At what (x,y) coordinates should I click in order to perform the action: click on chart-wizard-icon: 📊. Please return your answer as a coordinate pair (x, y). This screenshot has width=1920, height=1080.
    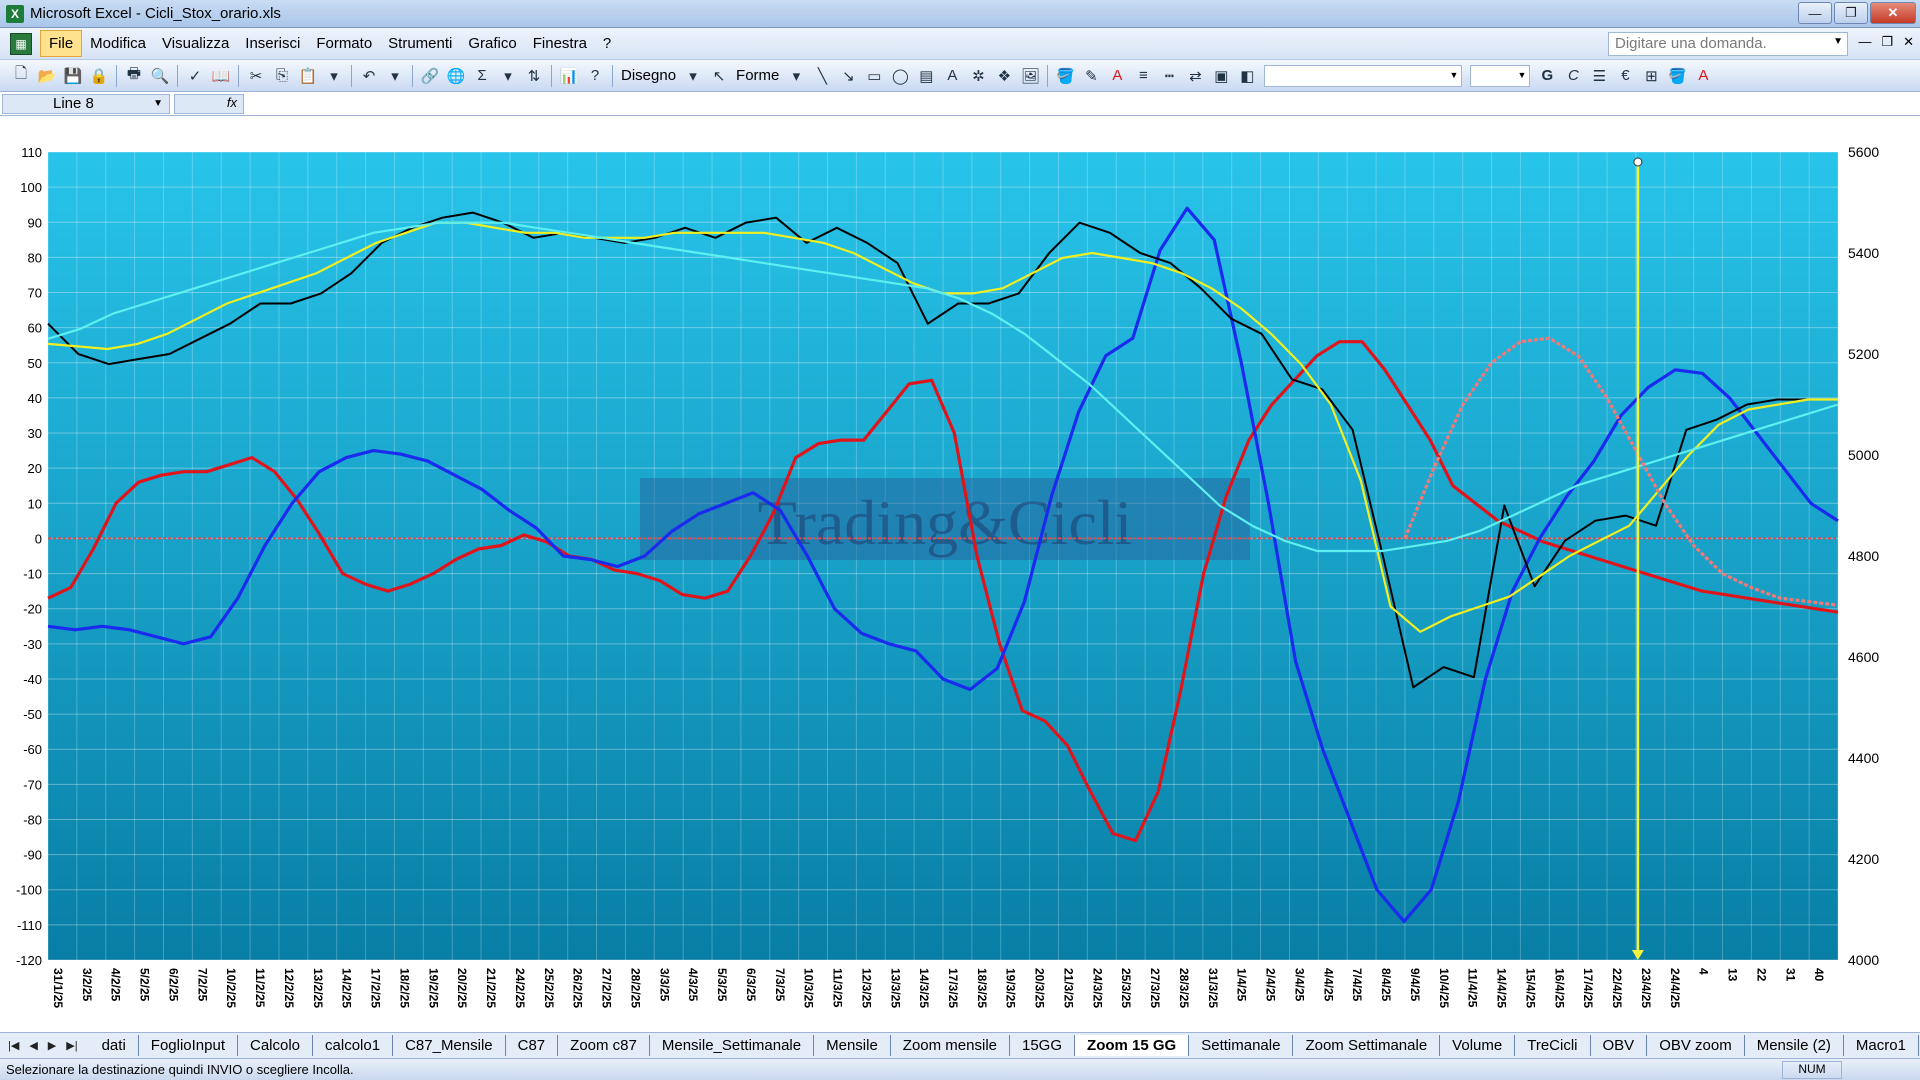
    Looking at the image, I should click on (569, 76).